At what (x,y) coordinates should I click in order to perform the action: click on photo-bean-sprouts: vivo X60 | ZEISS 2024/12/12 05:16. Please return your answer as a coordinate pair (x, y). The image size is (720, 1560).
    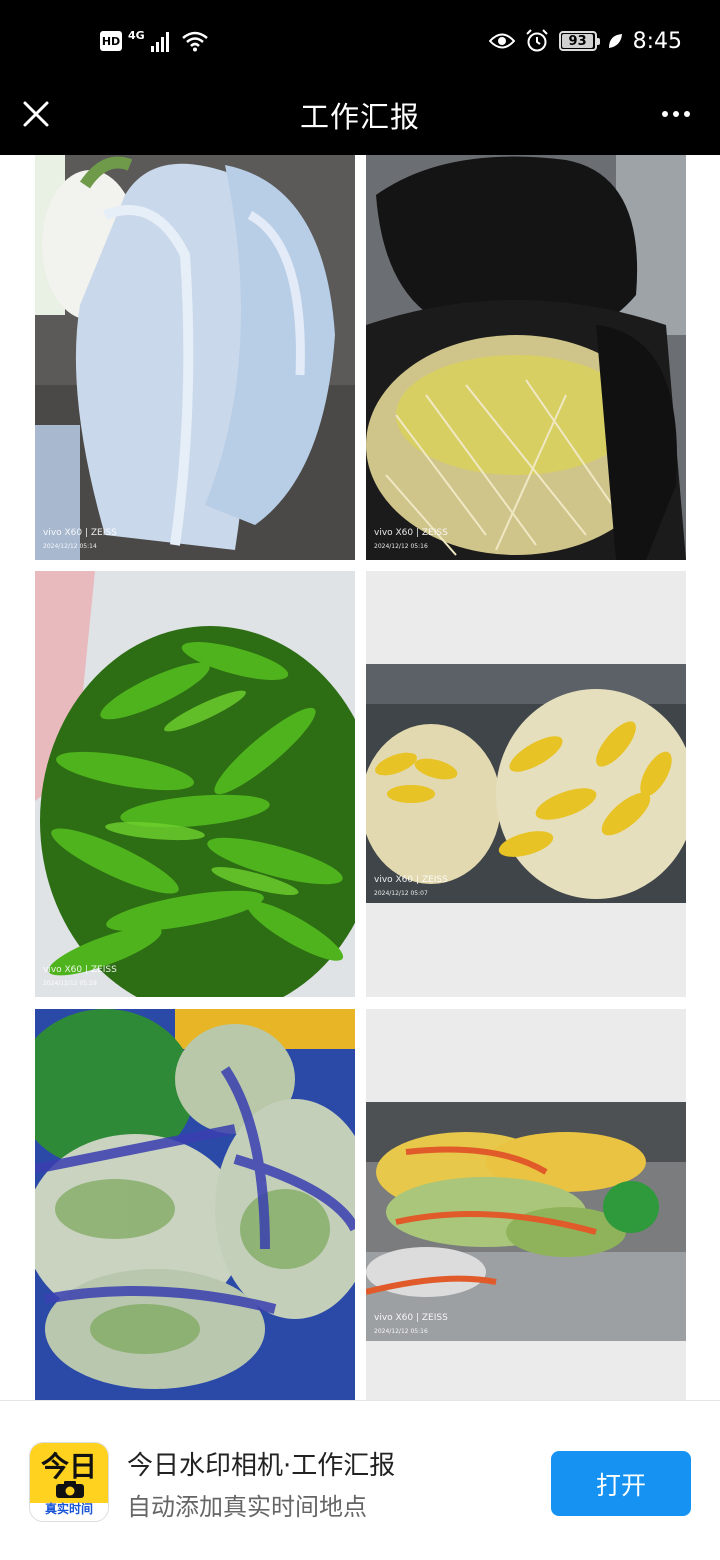
    Looking at the image, I should click on (526, 357).